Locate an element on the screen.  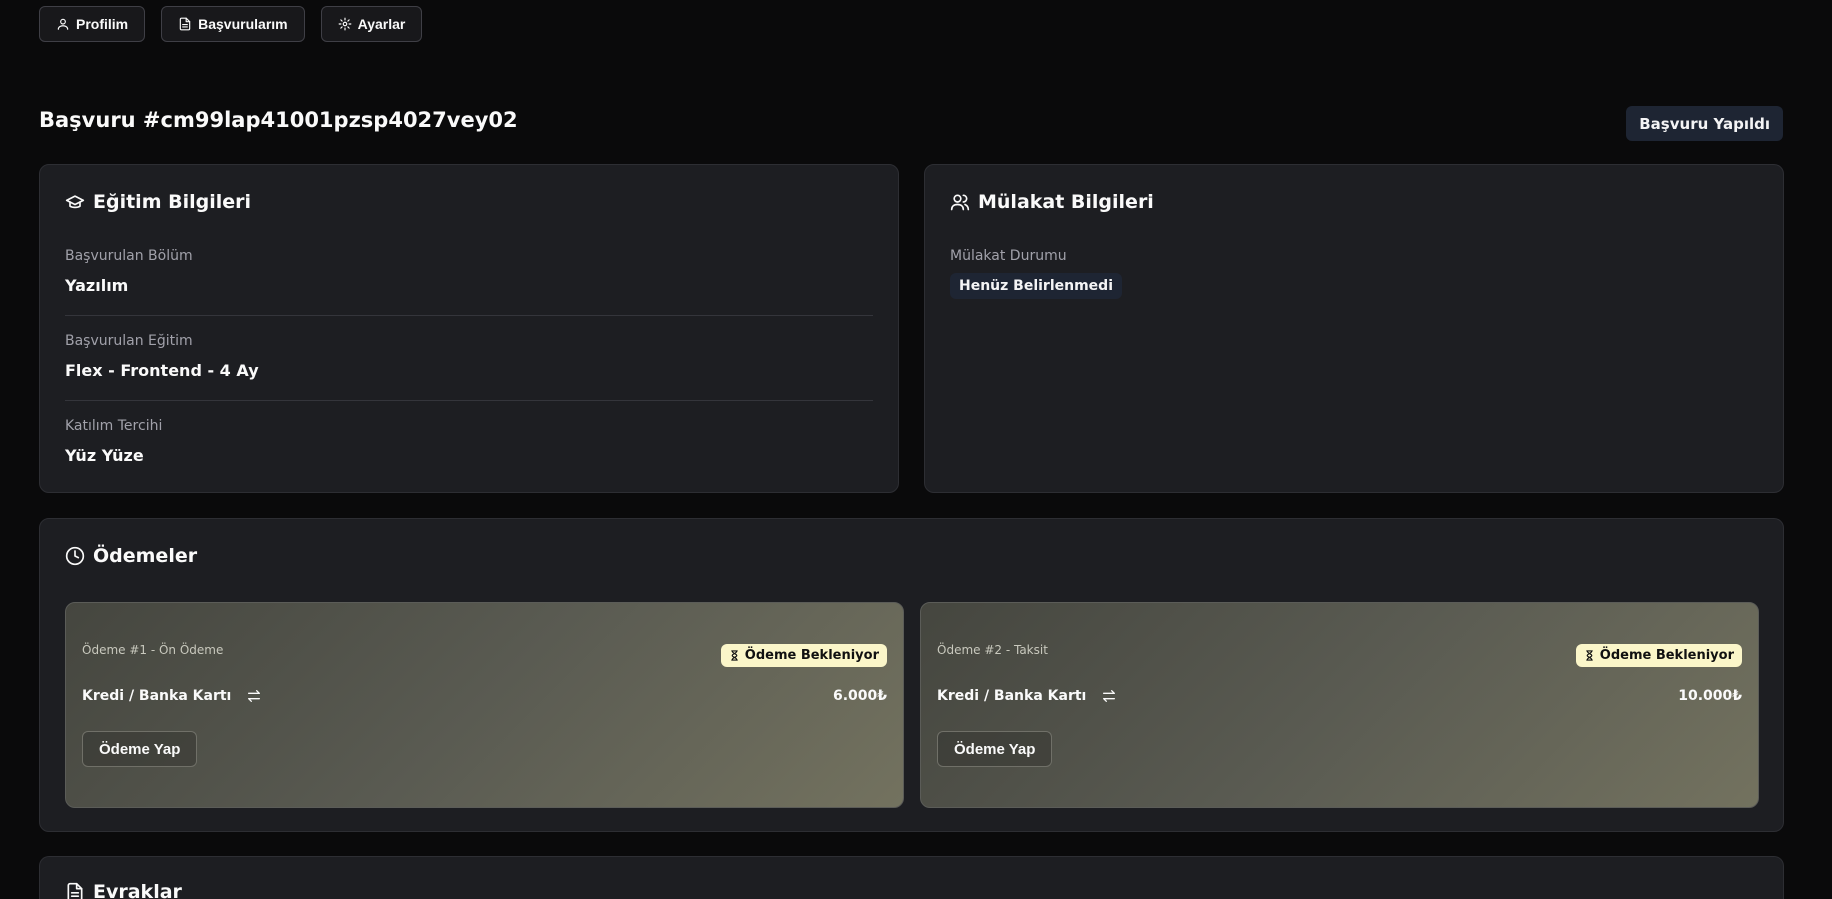
department-label: Başvurulan Bölüm is located at coordinates (129, 256).